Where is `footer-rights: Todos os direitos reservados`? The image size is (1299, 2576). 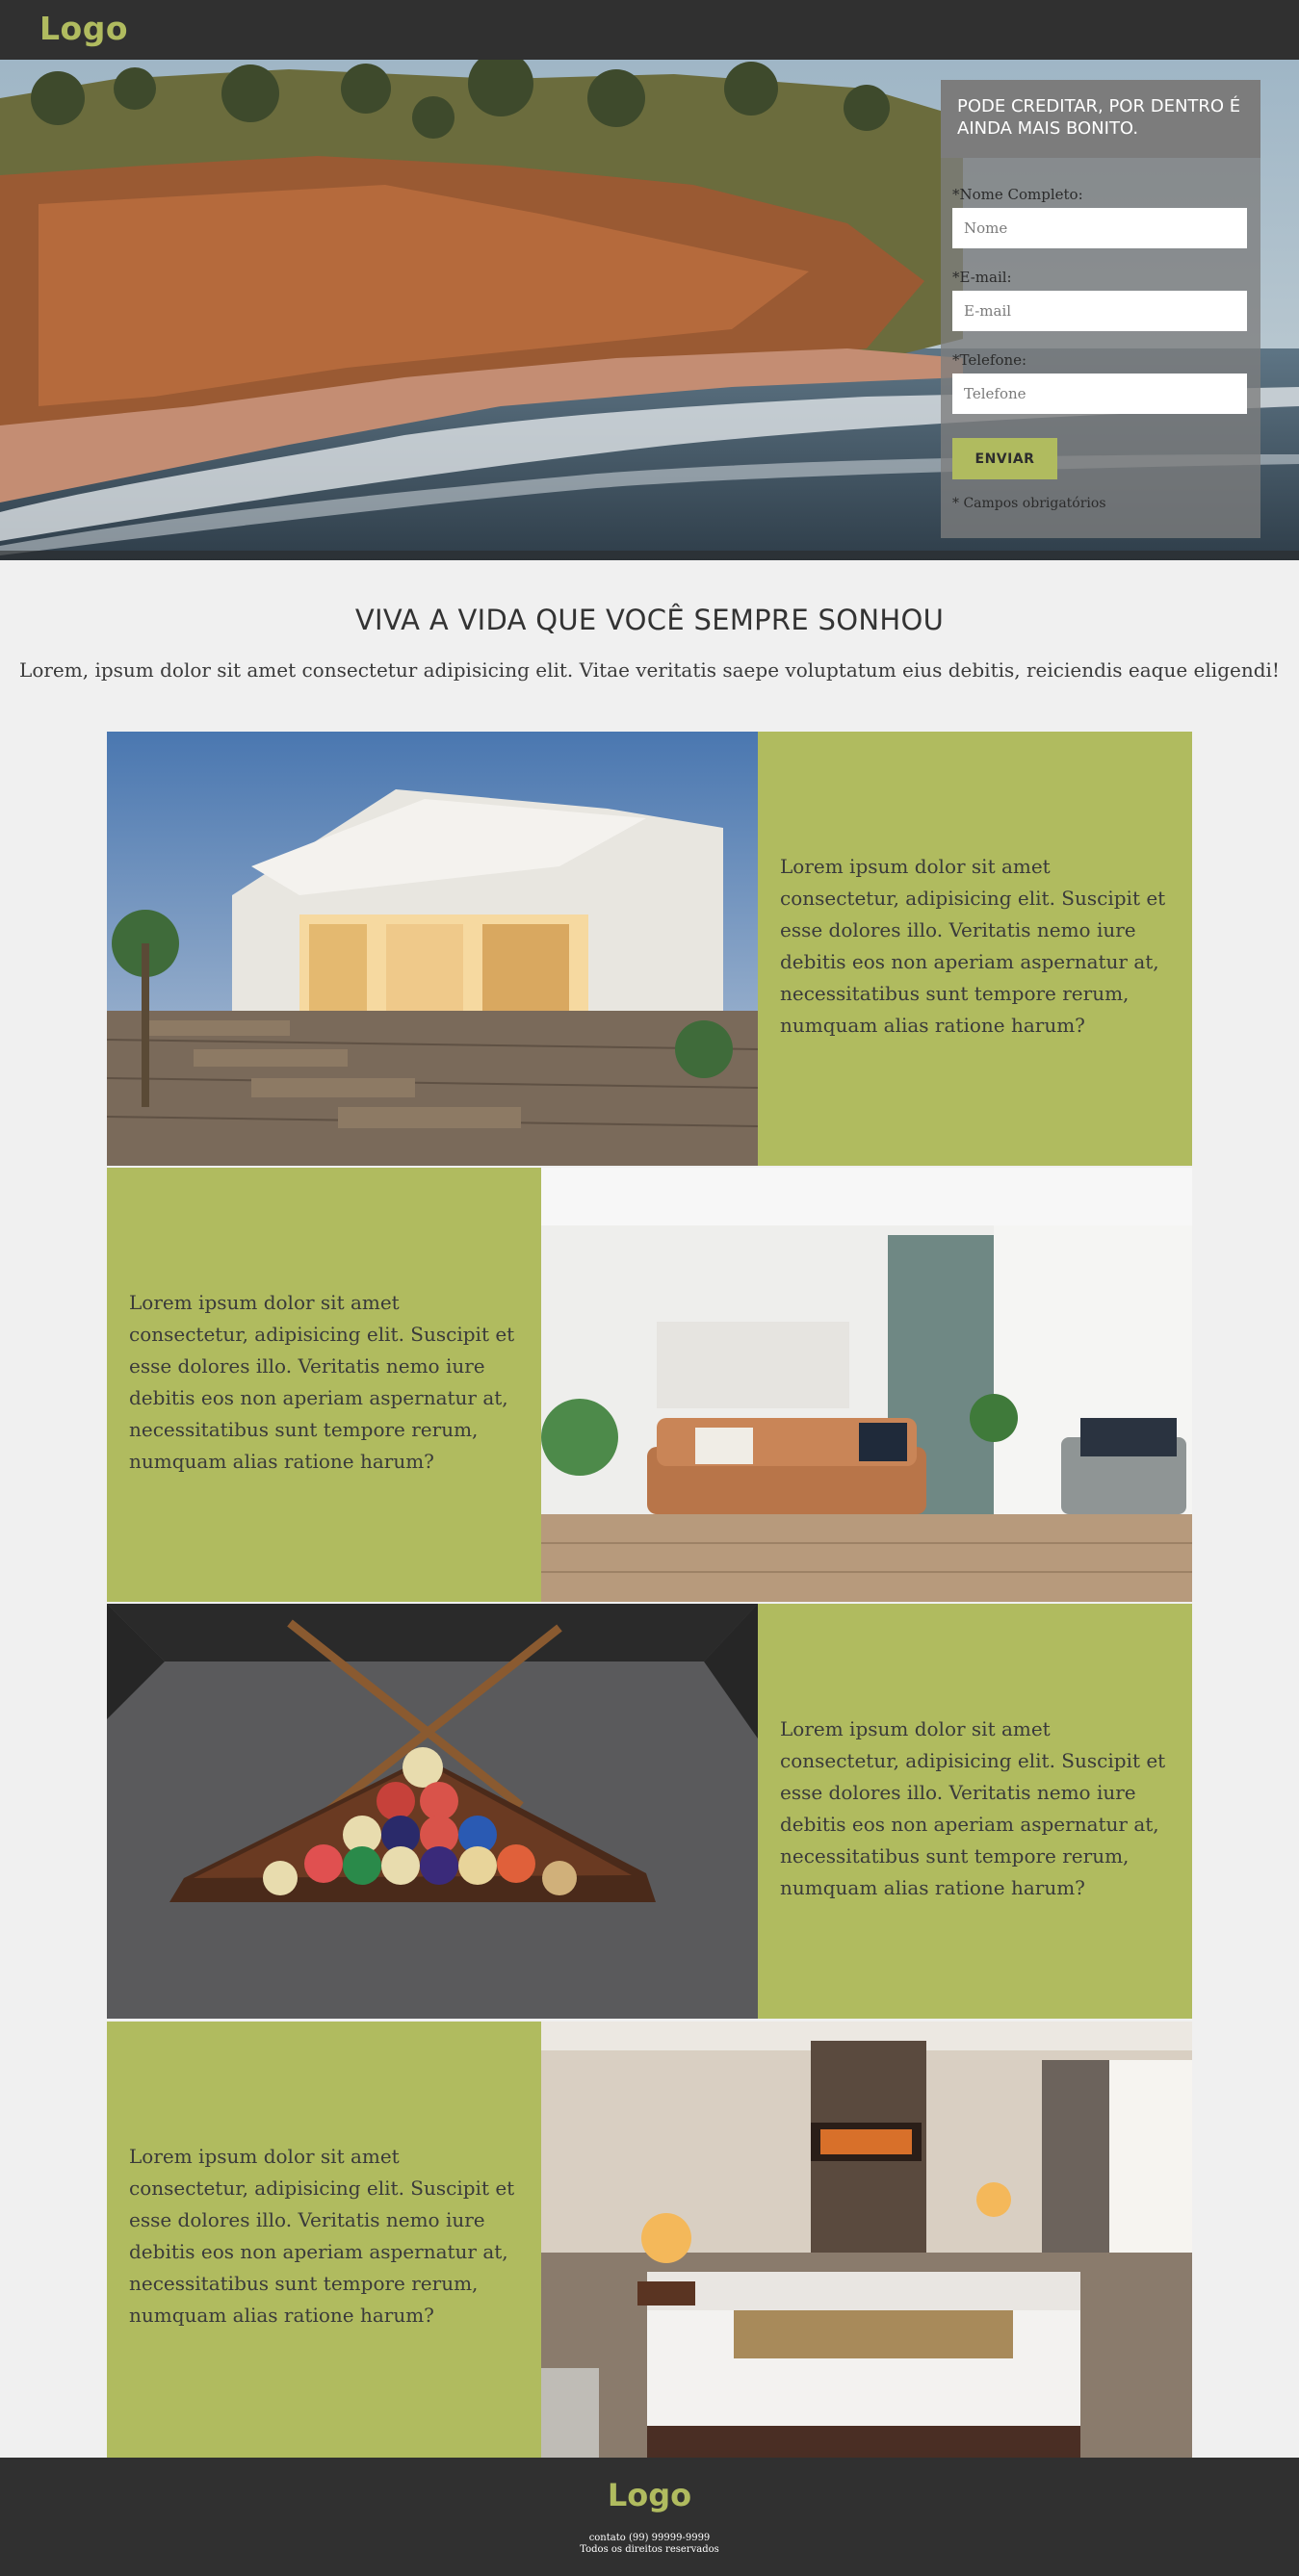
footer-rights: Todos os direitos reservados is located at coordinates (649, 2550).